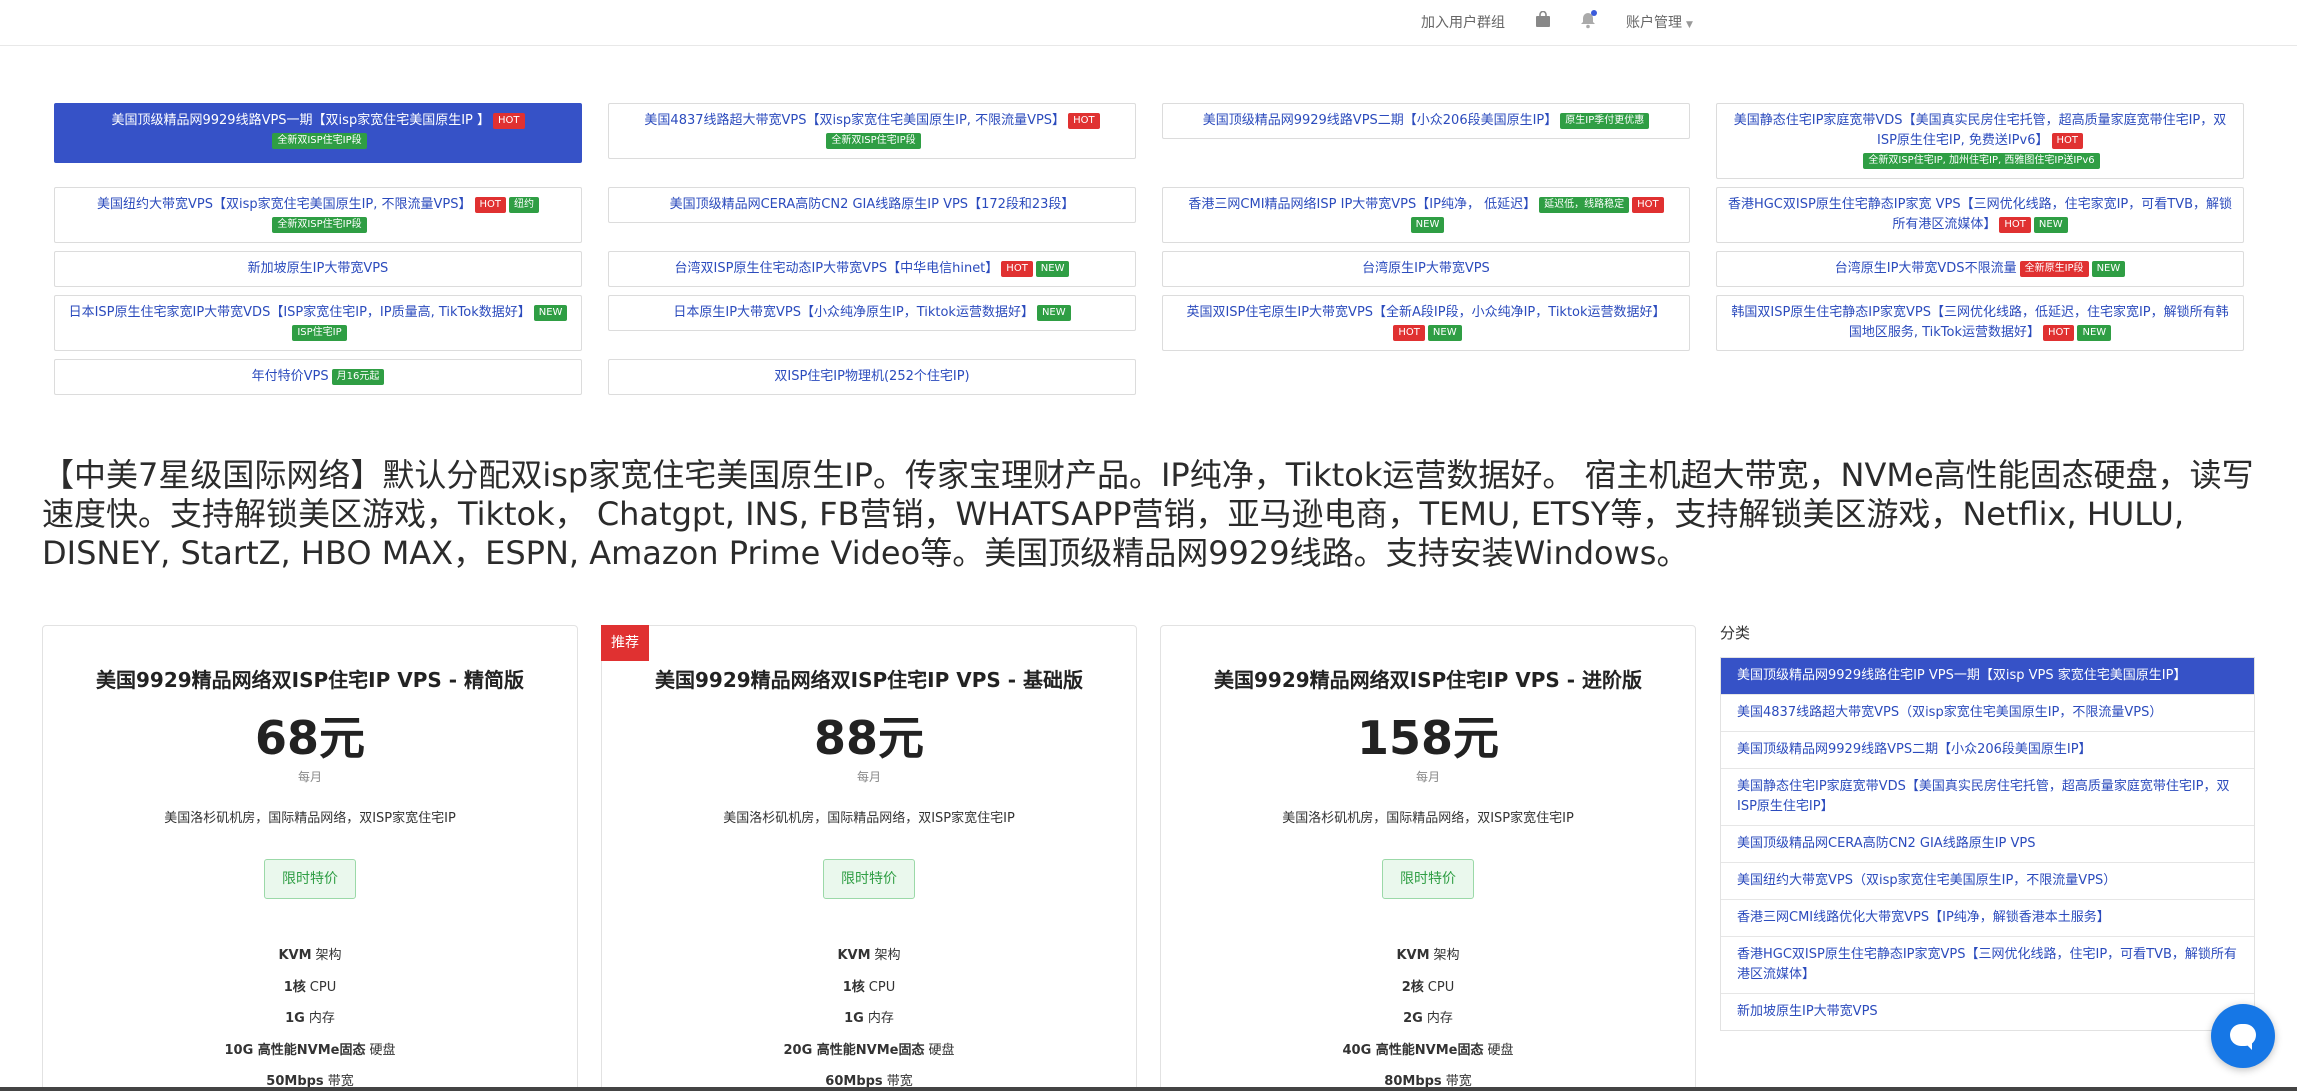 The height and width of the screenshot is (1091, 2297). I want to click on recommend-ribbon: 推荐, so click(625, 643).